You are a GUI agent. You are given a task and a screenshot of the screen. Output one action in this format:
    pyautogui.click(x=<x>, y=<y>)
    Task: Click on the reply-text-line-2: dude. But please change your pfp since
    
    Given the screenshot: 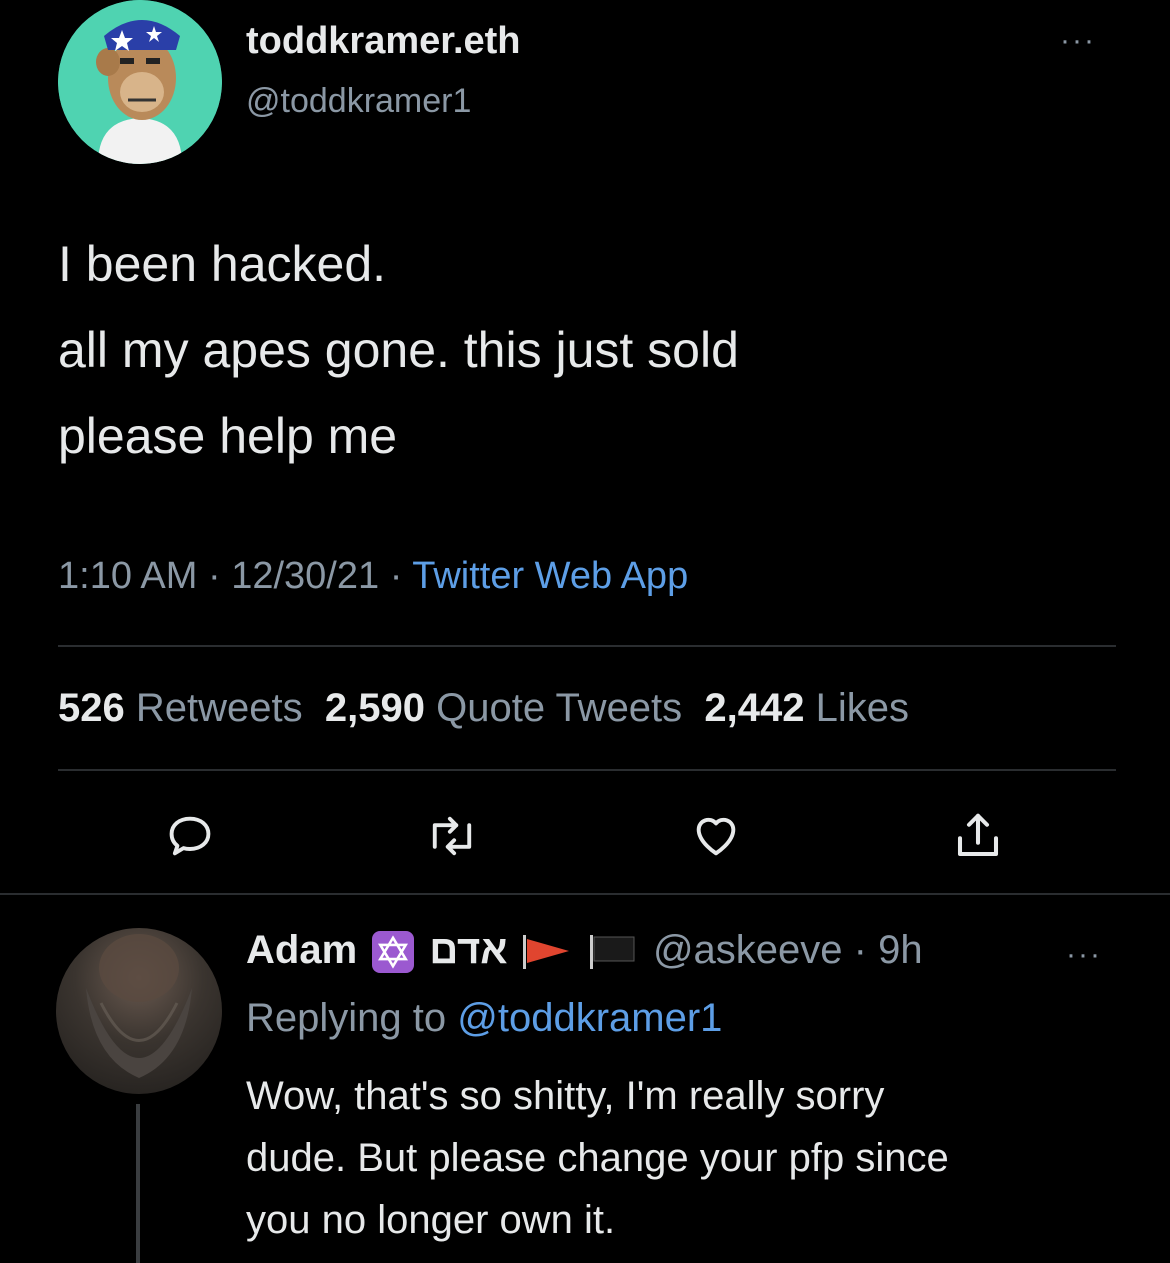 What is the action you would take?
    pyautogui.click(x=597, y=1158)
    